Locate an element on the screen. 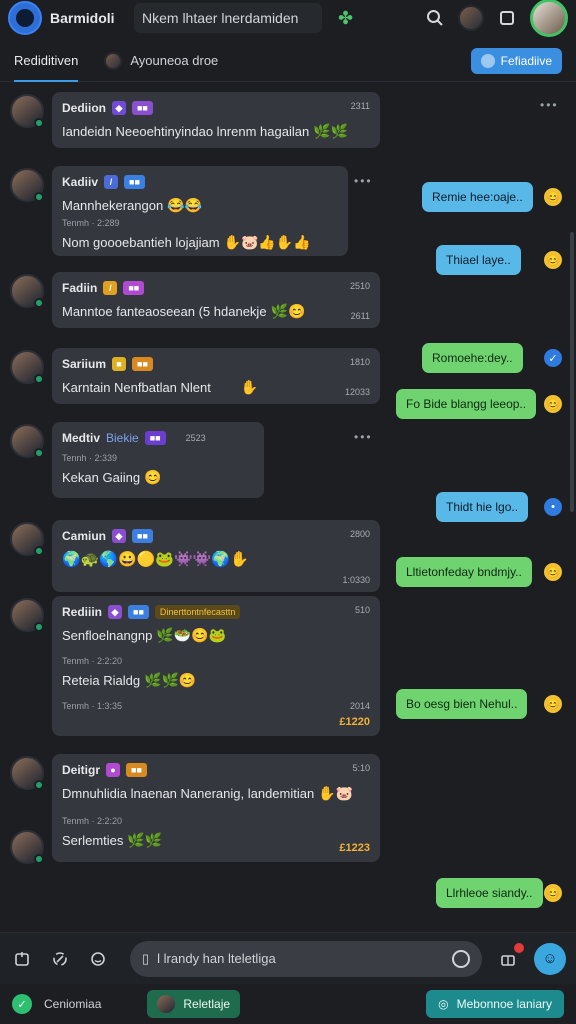 The image size is (576, 1024). community-label: Ceniomiaa is located at coordinates (73, 1004).